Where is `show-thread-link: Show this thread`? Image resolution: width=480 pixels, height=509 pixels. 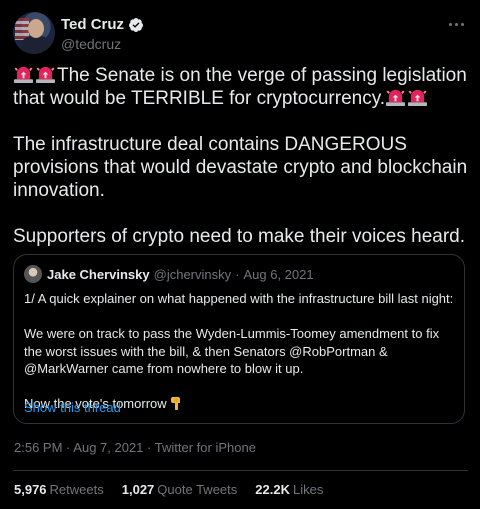
show-thread-link: Show this thread is located at coordinates (72, 407).